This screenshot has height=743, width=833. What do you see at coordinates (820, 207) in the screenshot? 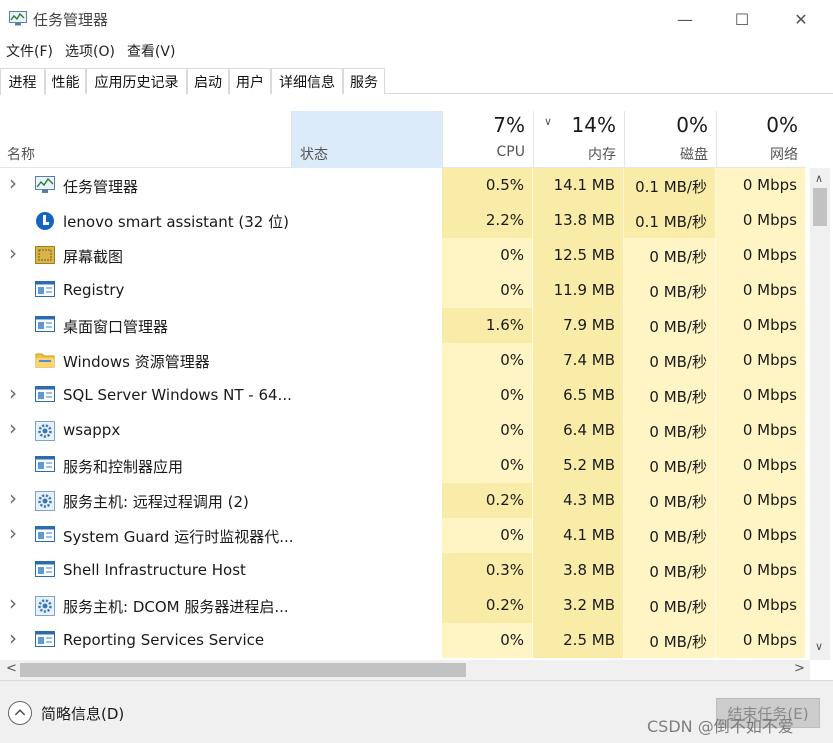
I see `vertical-scroll-thumb` at bounding box center [820, 207].